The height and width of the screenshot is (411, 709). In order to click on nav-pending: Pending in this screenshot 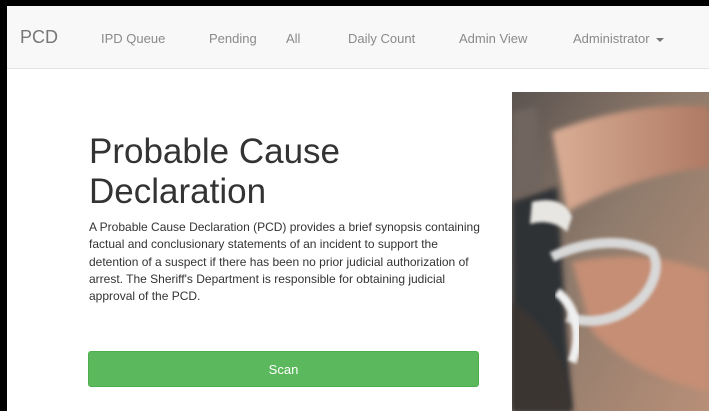, I will do `click(233, 38)`.